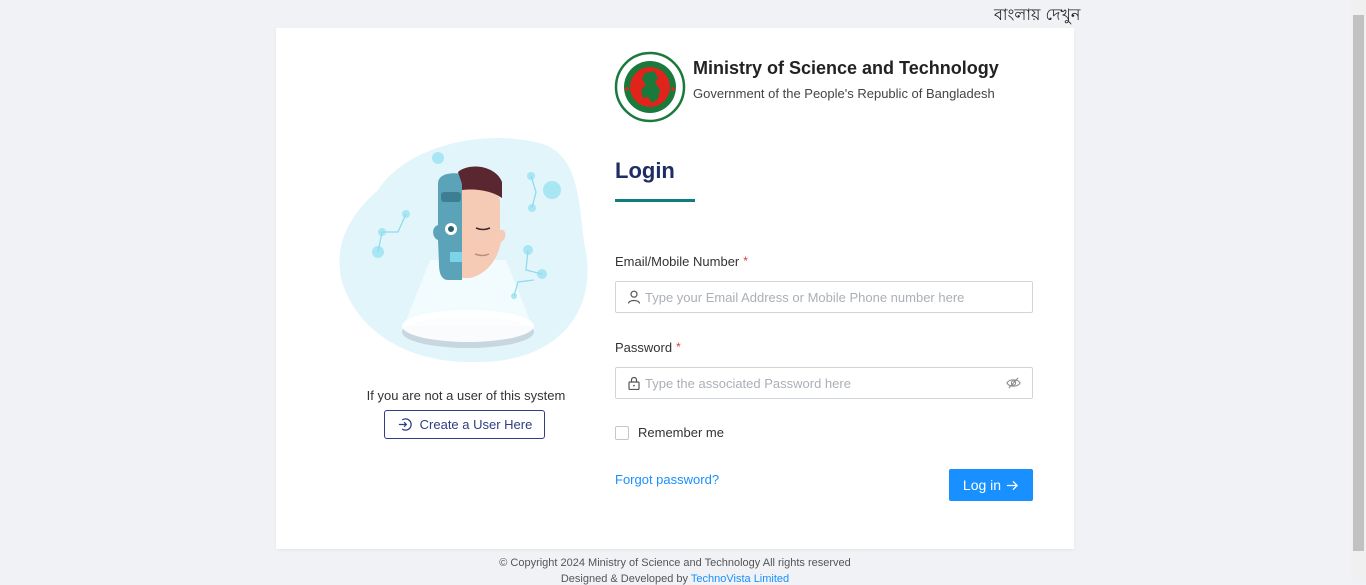  Describe the element at coordinates (634, 383) in the screenshot. I see `lock-icon` at that location.